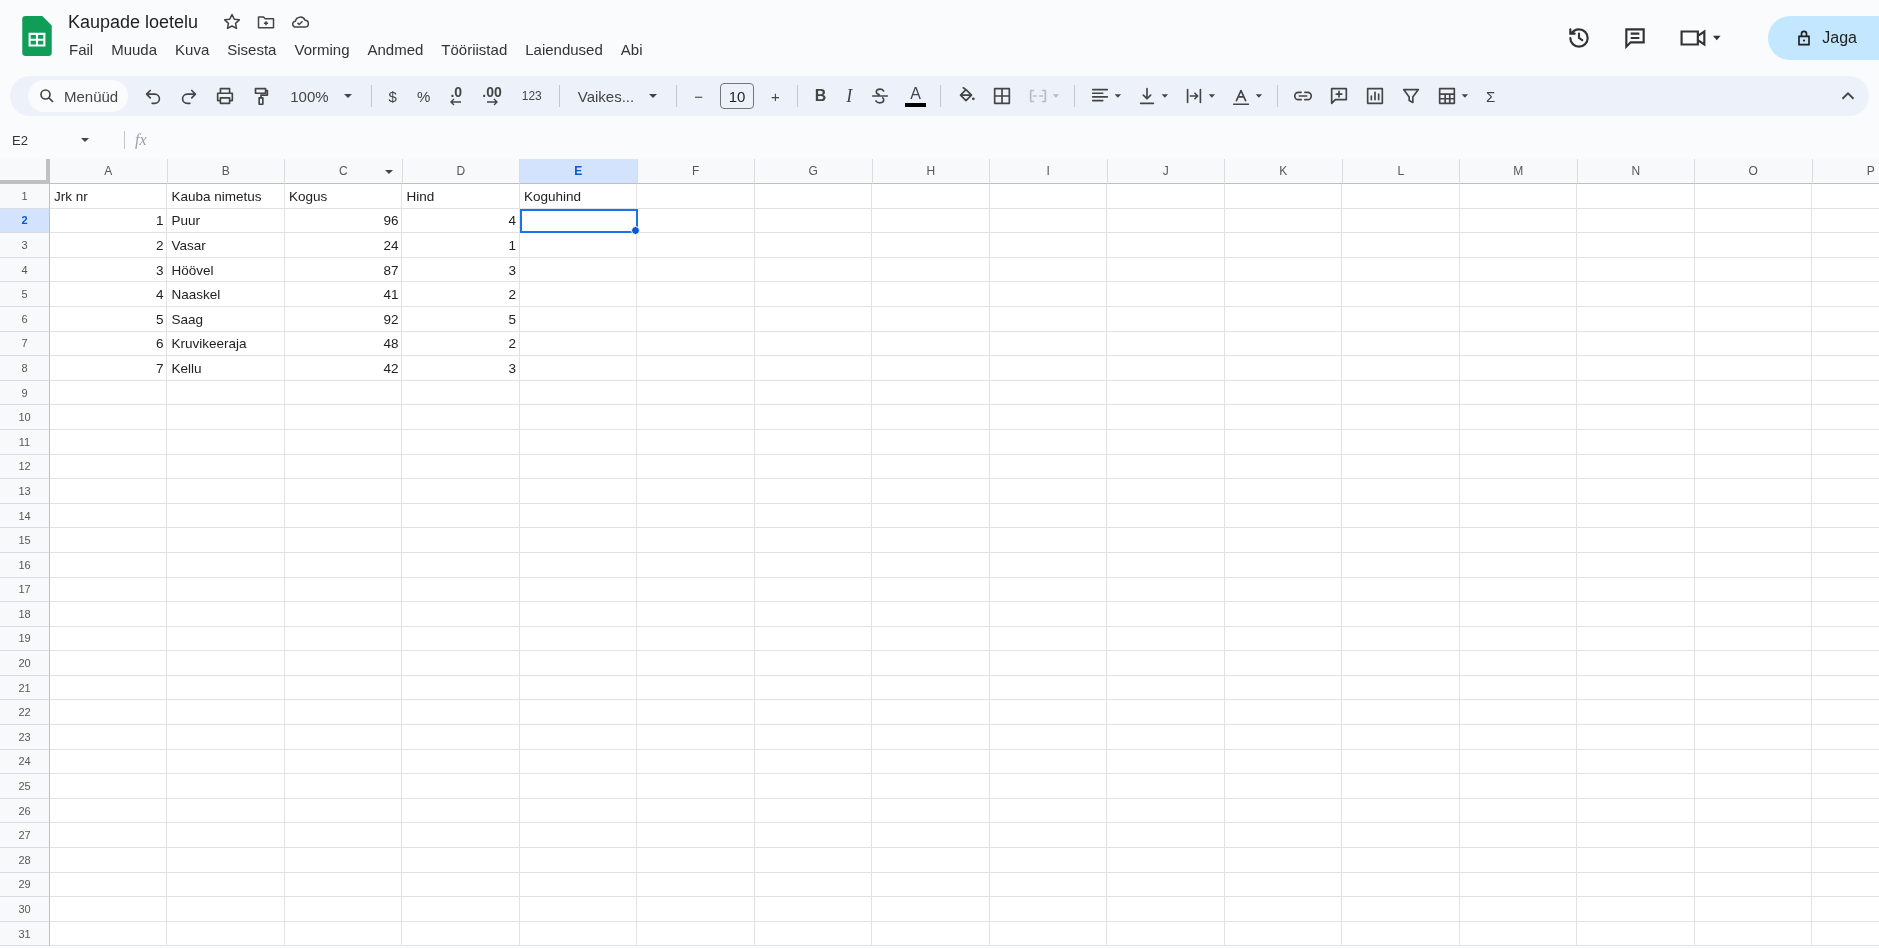 The width and height of the screenshot is (1879, 948). Describe the element at coordinates (579, 221) in the screenshot. I see `selected-cell` at that location.